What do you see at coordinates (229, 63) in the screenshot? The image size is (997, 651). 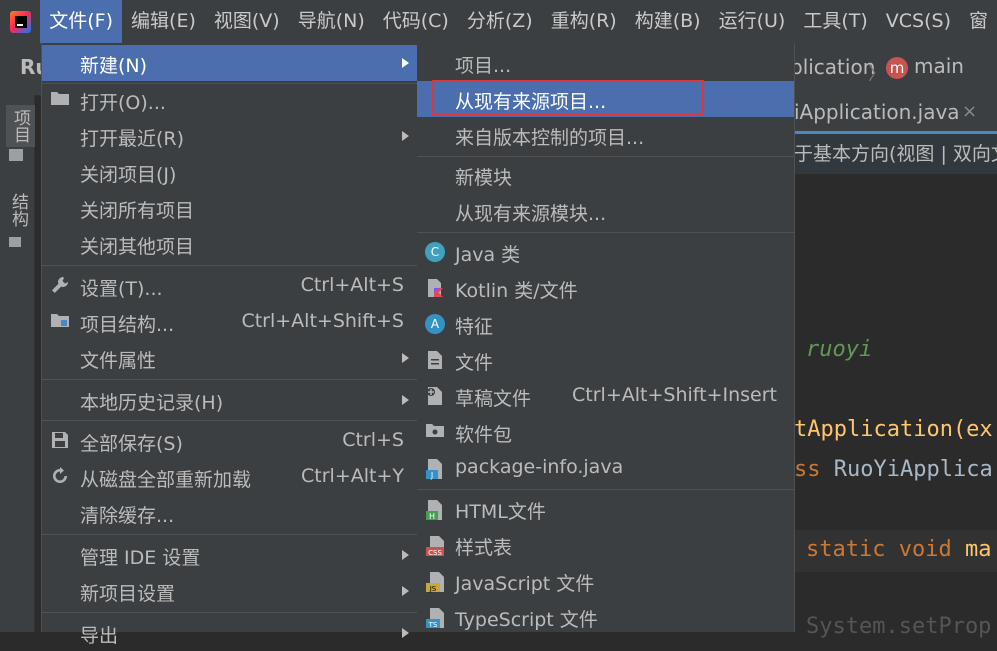 I see `menu-item-new: 新建(N)` at bounding box center [229, 63].